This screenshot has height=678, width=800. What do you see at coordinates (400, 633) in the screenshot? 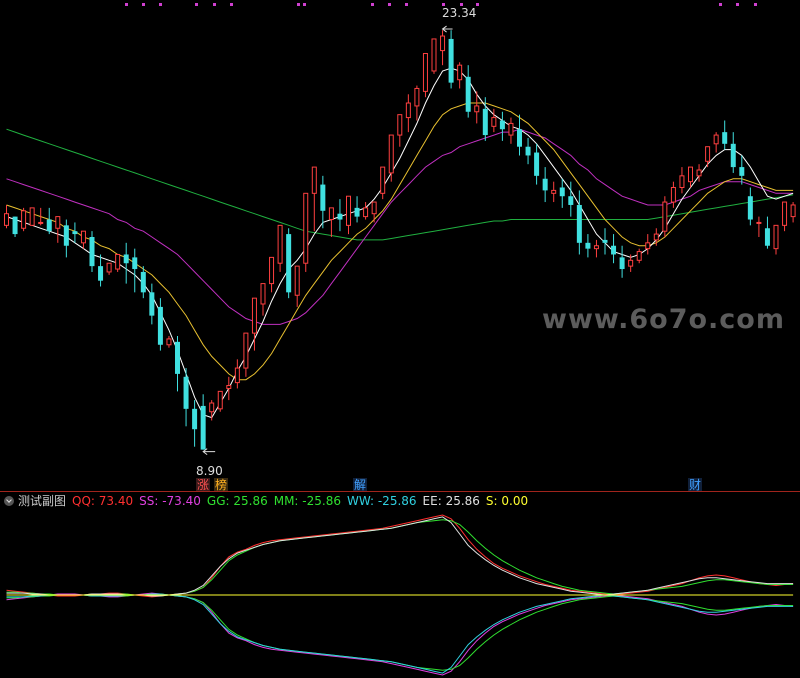
I see `series-ww-line` at bounding box center [400, 633].